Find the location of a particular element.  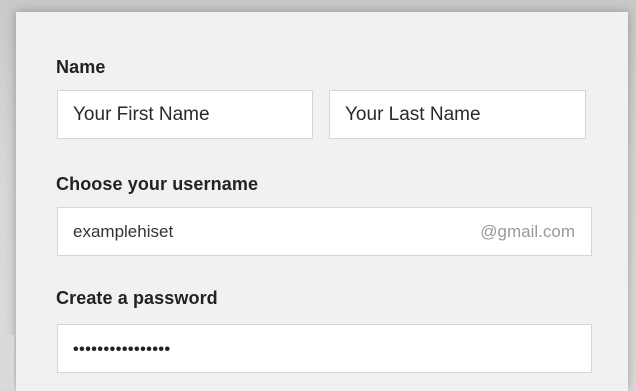

first-name-input: Your First Name is located at coordinates (185, 114).